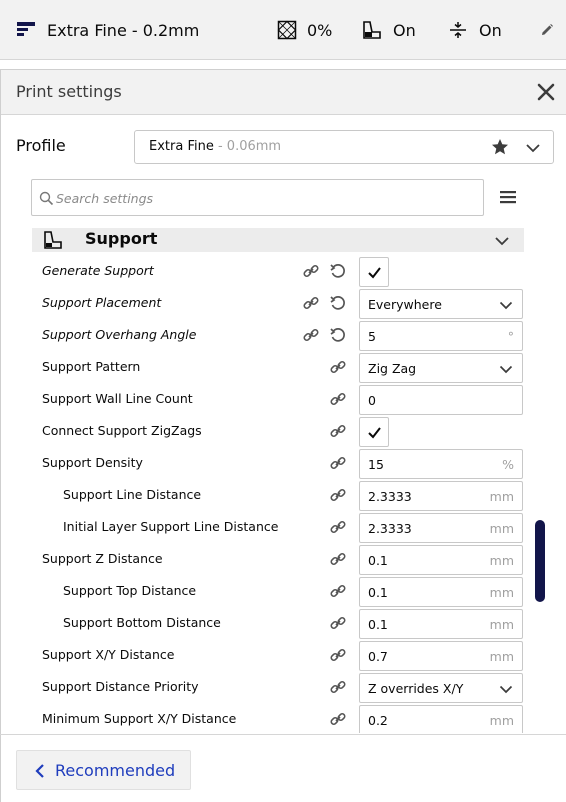 The width and height of the screenshot is (566, 802). Describe the element at coordinates (92, 462) in the screenshot. I see `setting-label: Support Density` at that location.